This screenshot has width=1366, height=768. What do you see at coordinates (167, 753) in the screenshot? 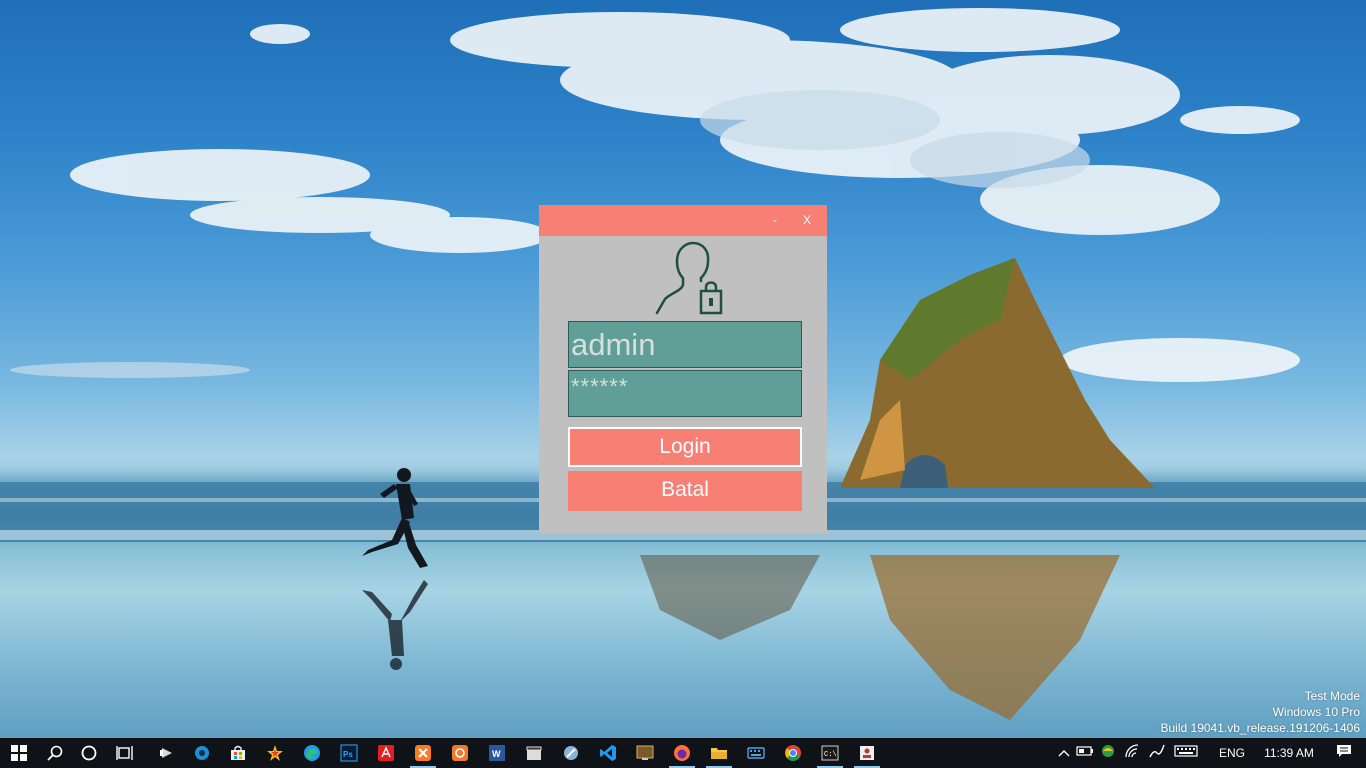
I see `winamp-icon` at bounding box center [167, 753].